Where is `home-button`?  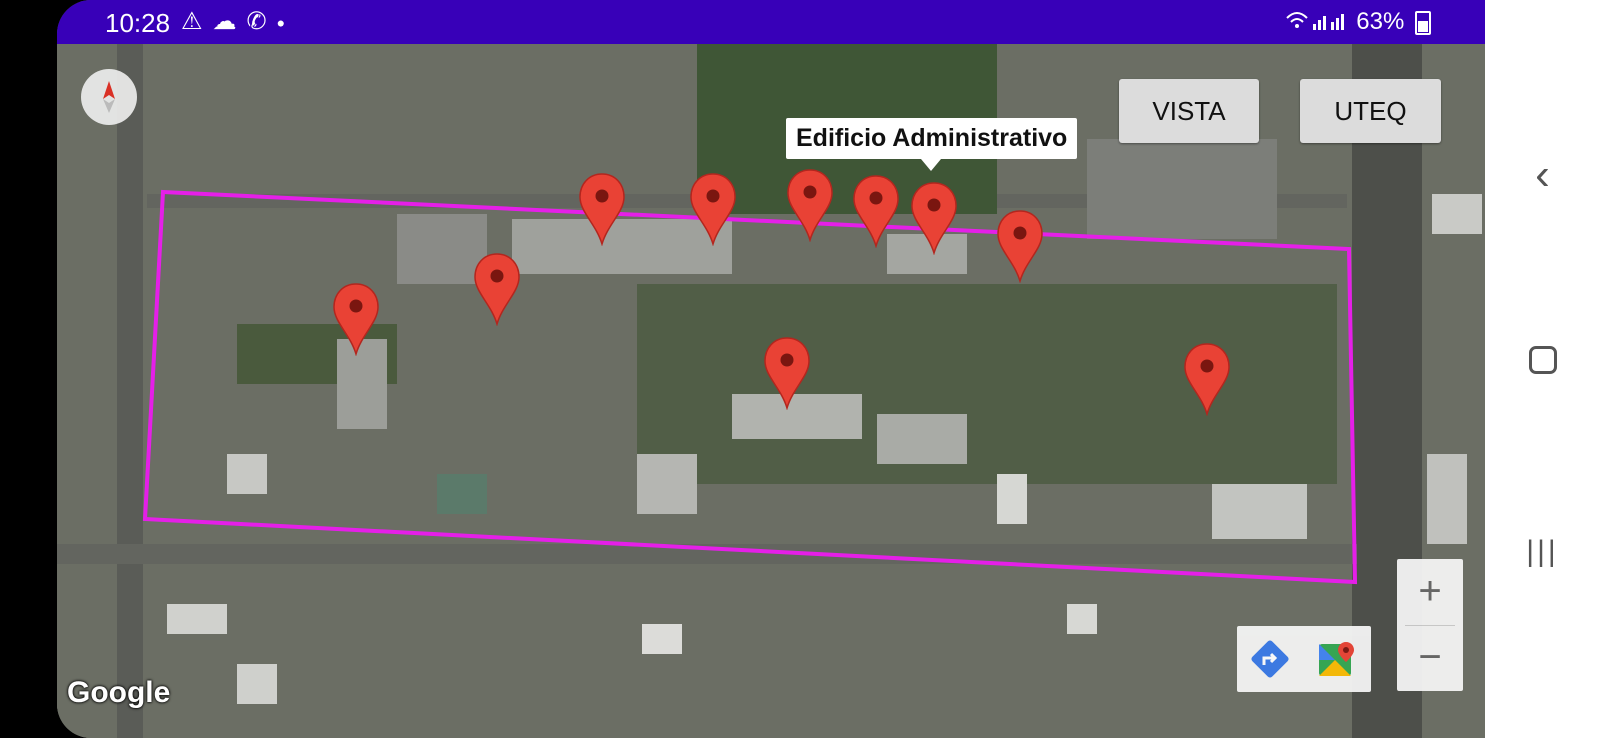
home-button is located at coordinates (1542, 361).